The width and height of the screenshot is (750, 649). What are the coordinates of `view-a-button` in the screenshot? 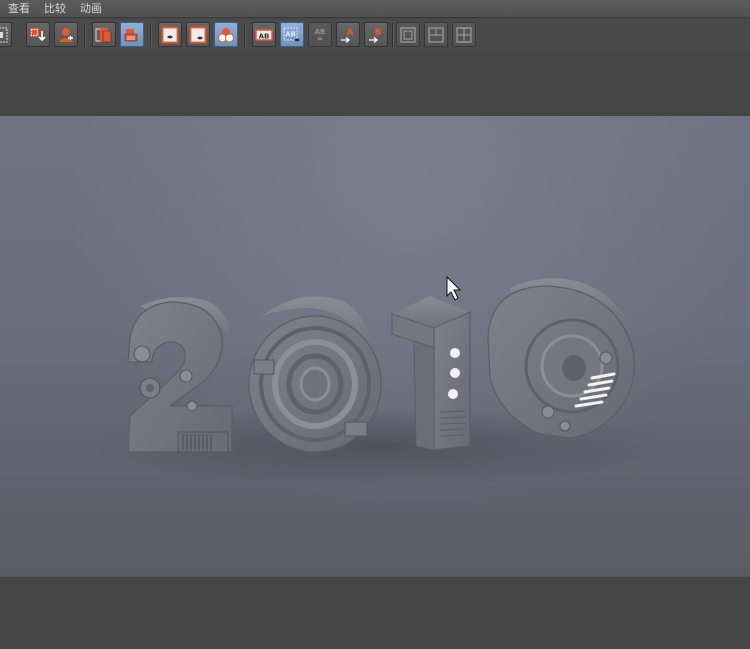 It's located at (170, 34).